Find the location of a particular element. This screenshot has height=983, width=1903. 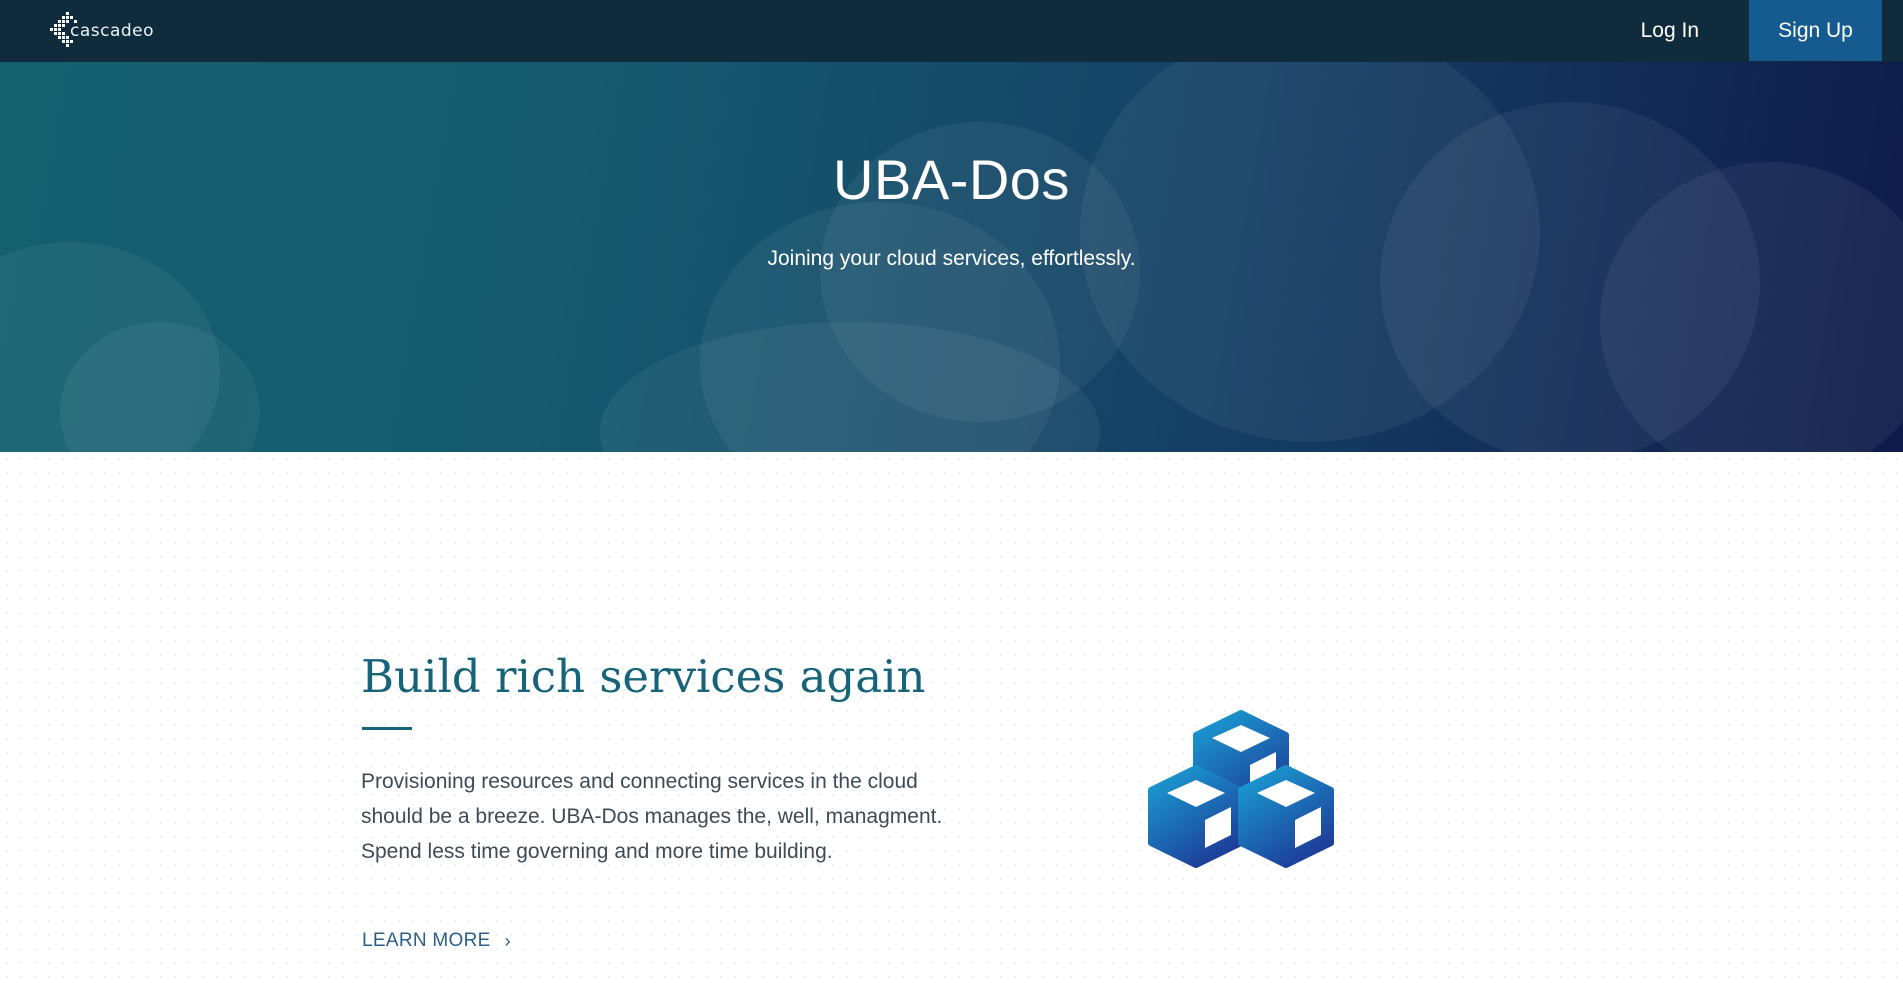

cascadeo-logo: cascadeo is located at coordinates (101, 31).